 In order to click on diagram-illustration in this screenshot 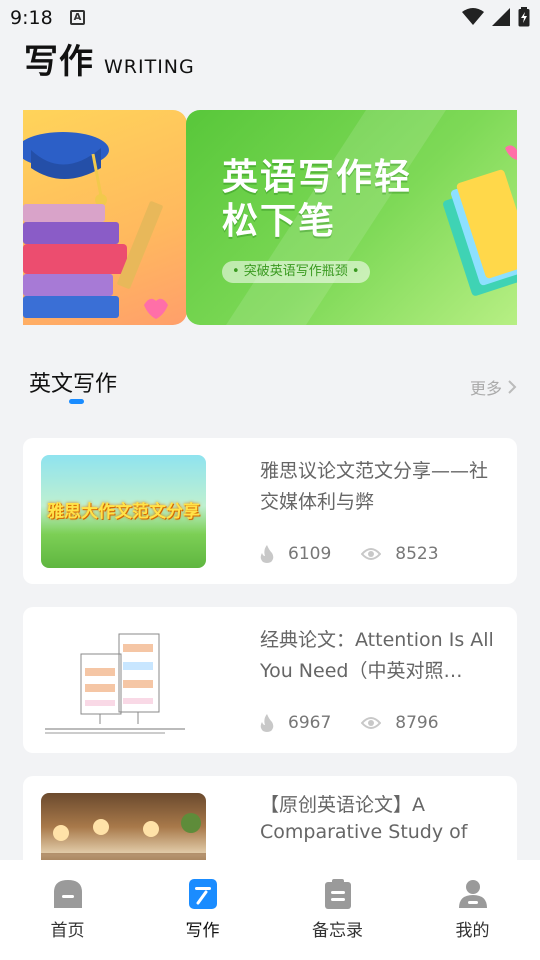, I will do `click(115, 683)`.